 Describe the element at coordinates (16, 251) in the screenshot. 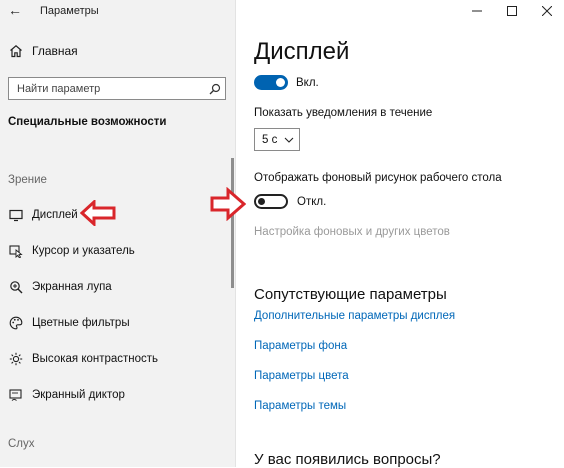

I see `cursor-icon` at that location.